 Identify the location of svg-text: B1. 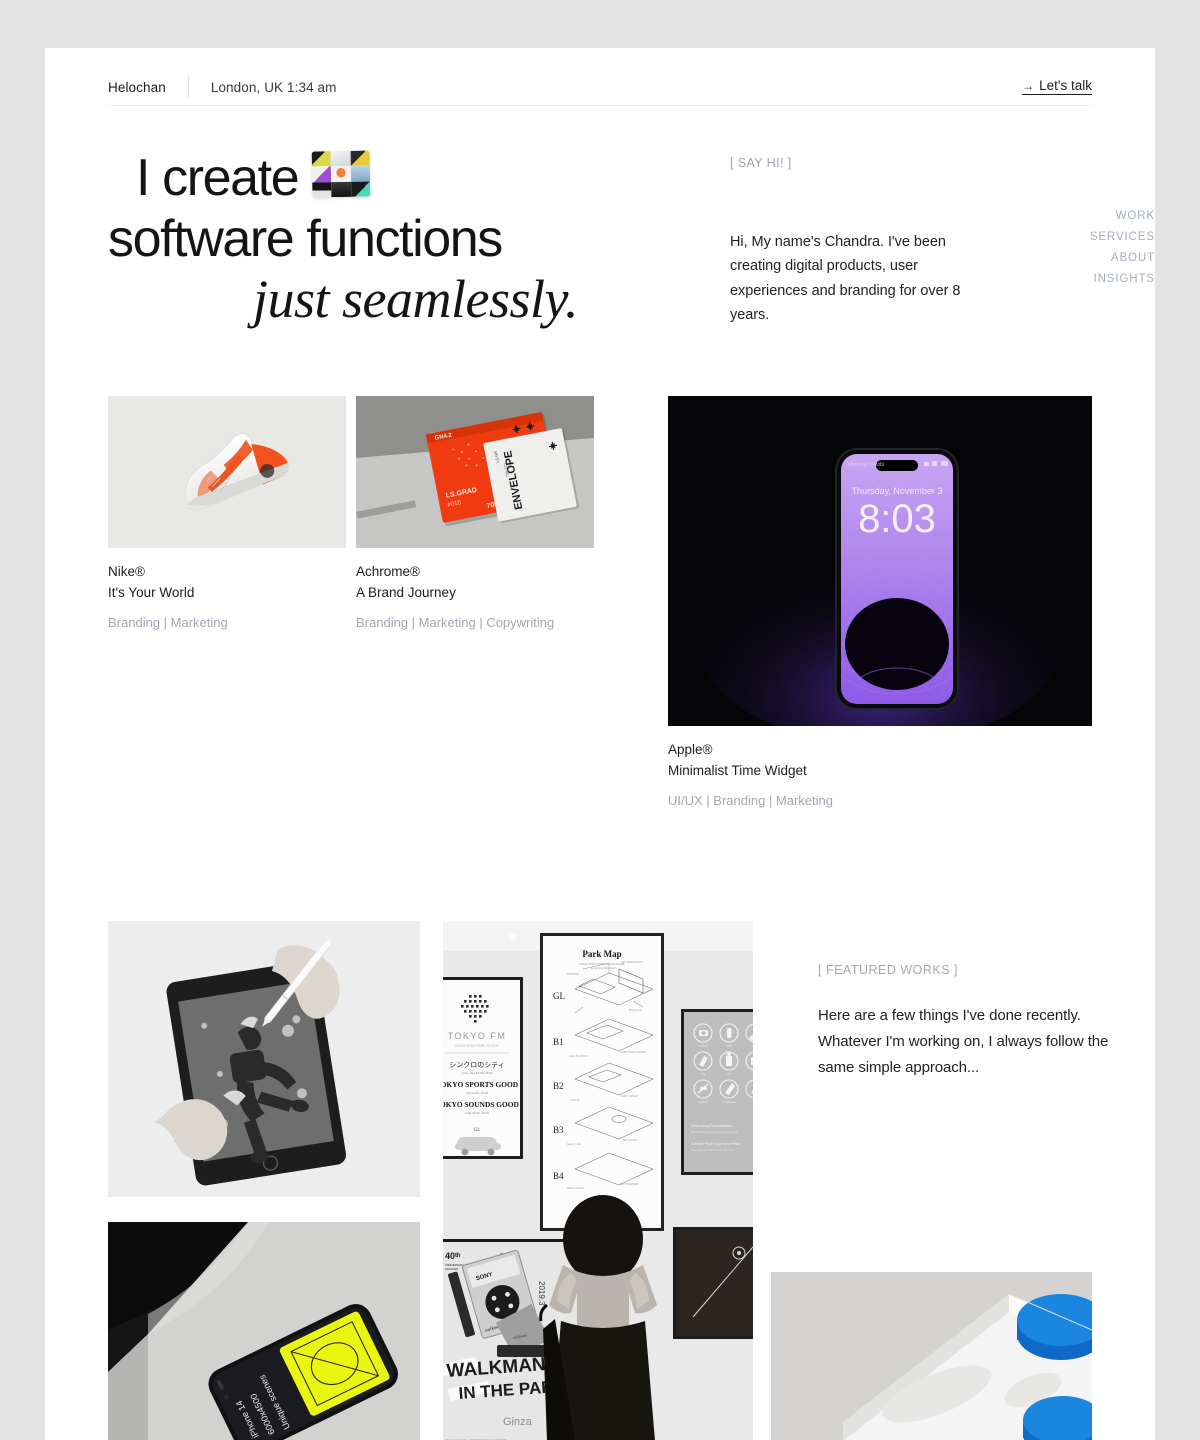
(558, 1042).